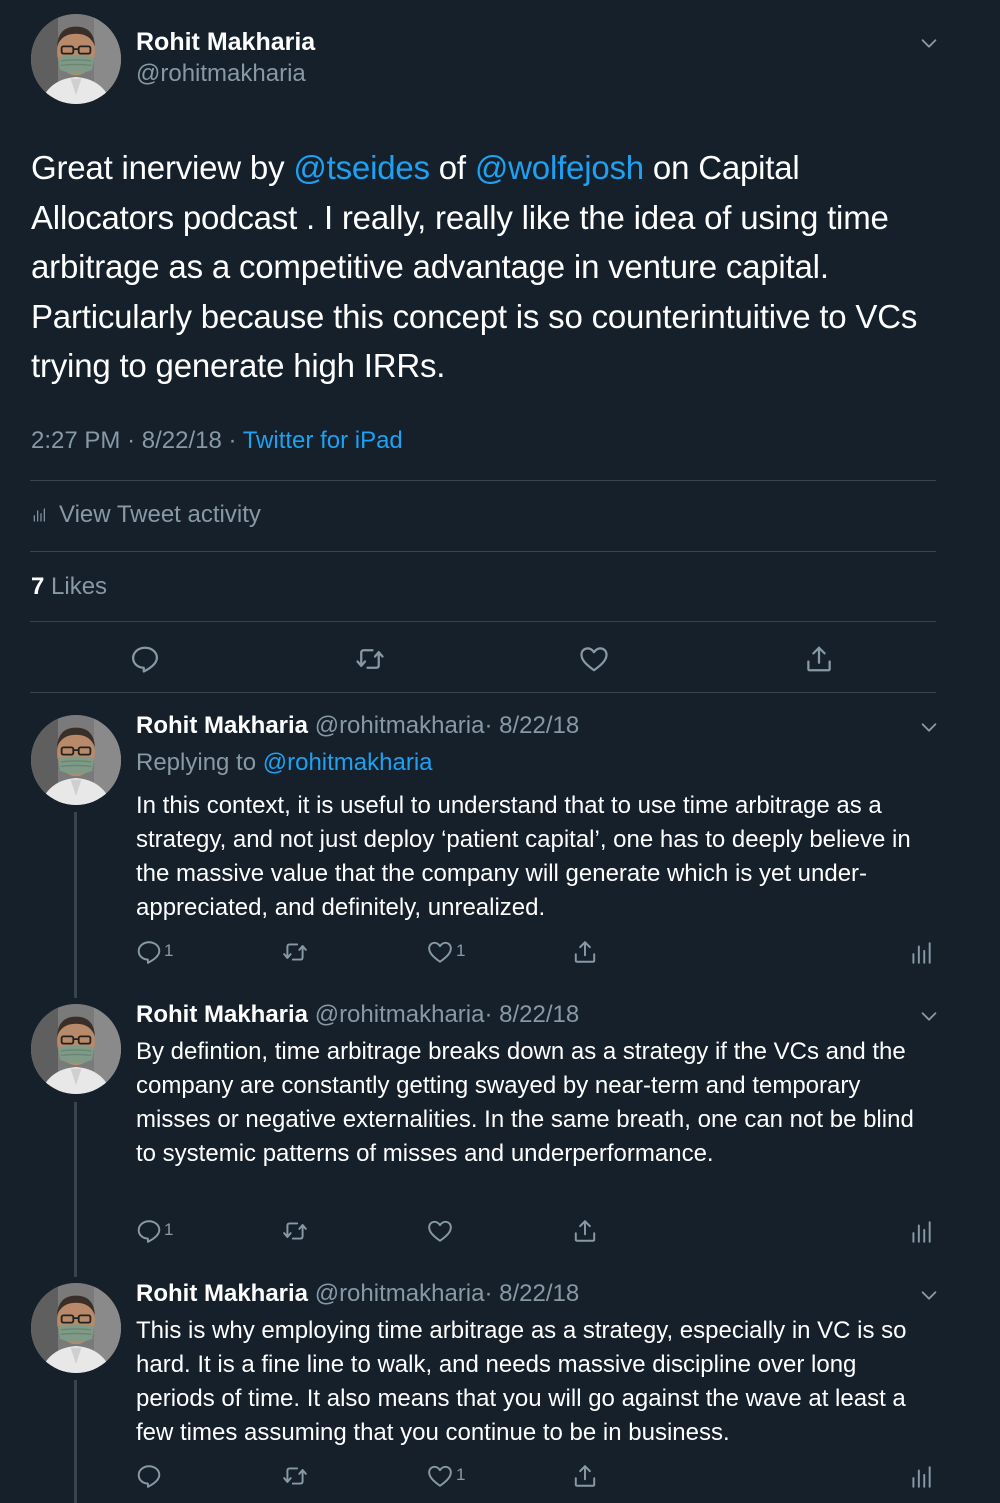  Describe the element at coordinates (162, 167) in the screenshot. I see `tweet-text-part: Great inerview by` at that location.